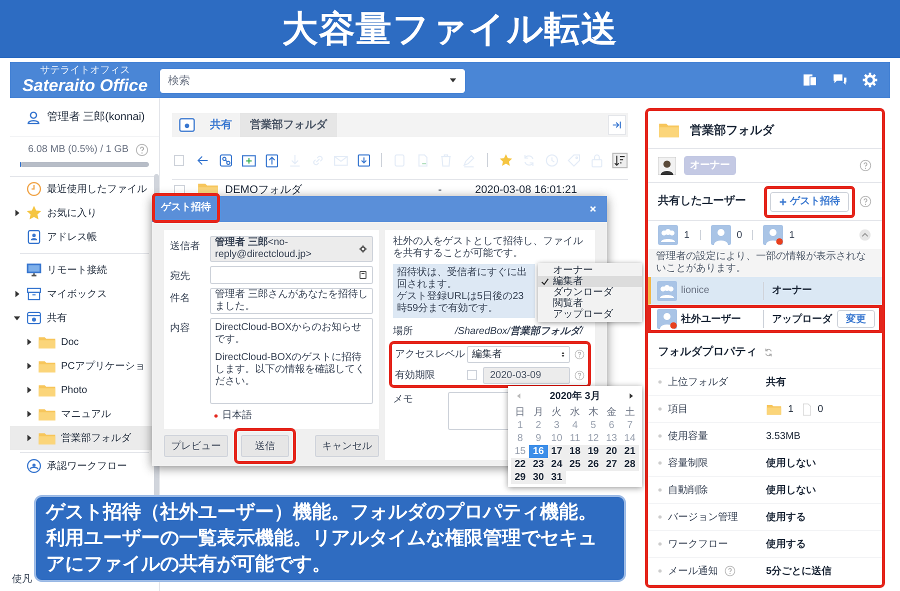 The image size is (900, 591). I want to click on subject-field: 管理者 三郎さんがあなたを招待しました。, so click(291, 301).